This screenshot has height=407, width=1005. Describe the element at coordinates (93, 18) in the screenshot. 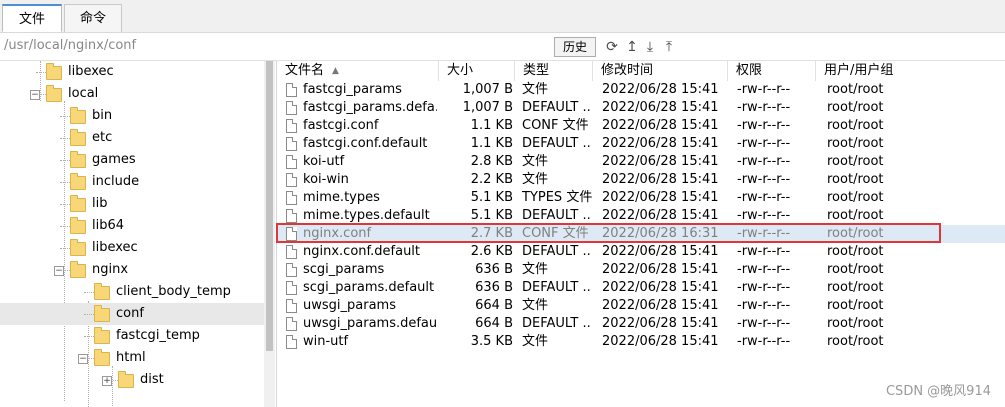

I see `tab-commands: 命令` at that location.